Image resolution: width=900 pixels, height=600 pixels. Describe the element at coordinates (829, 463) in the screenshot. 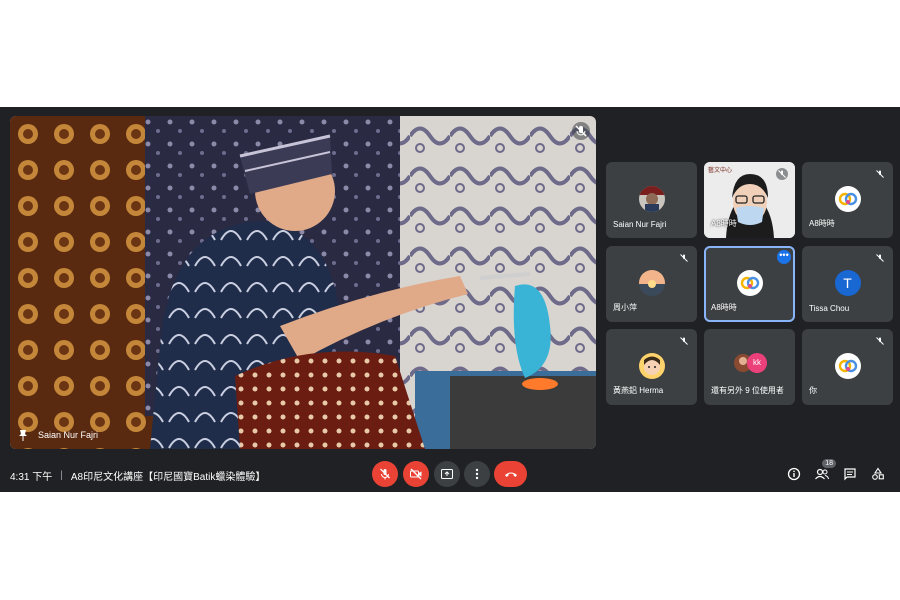

I see `participant-count-badge: 18` at that location.